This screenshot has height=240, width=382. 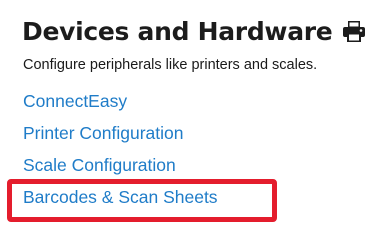 What do you see at coordinates (75, 101) in the screenshot?
I see `connecteasy-link: ConnectEasy` at bounding box center [75, 101].